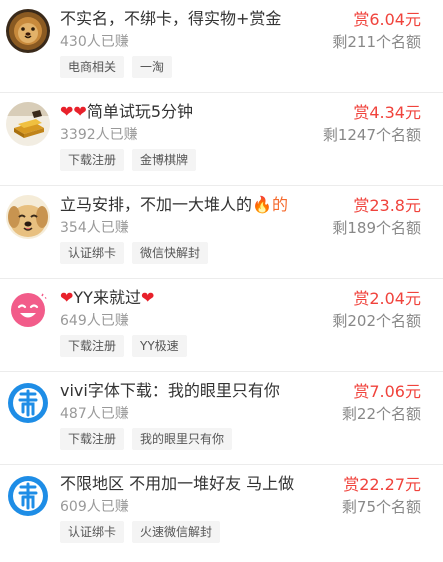  Describe the element at coordinates (381, 414) in the screenshot. I see `remaining-slots: 剩22个名额` at that location.